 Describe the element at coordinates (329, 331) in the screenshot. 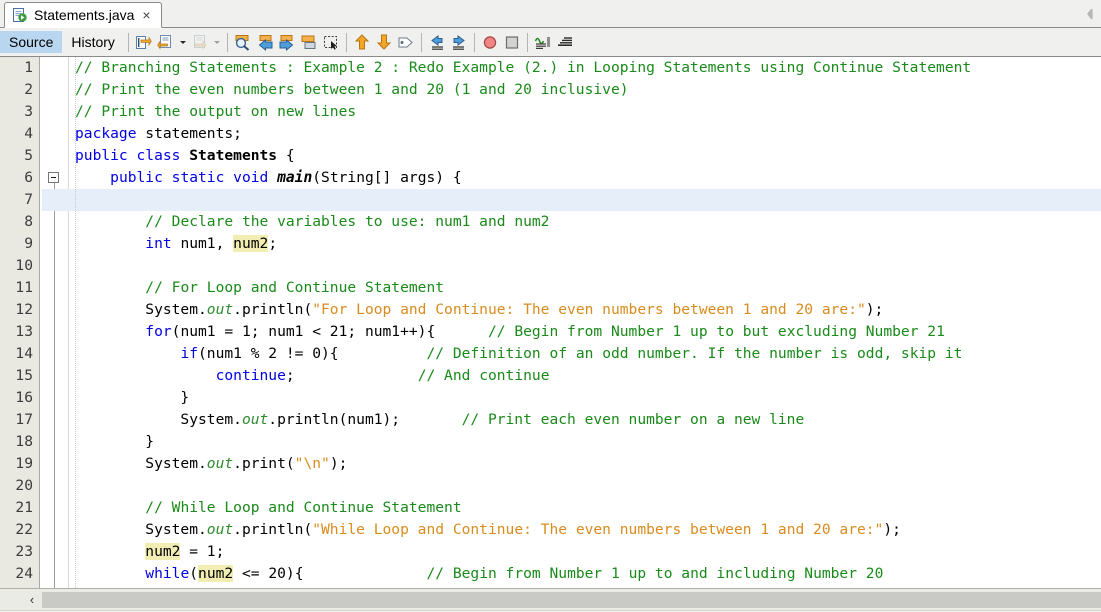

I see `code-token: (num1 = 1; num1 < 21; num1++){` at that location.